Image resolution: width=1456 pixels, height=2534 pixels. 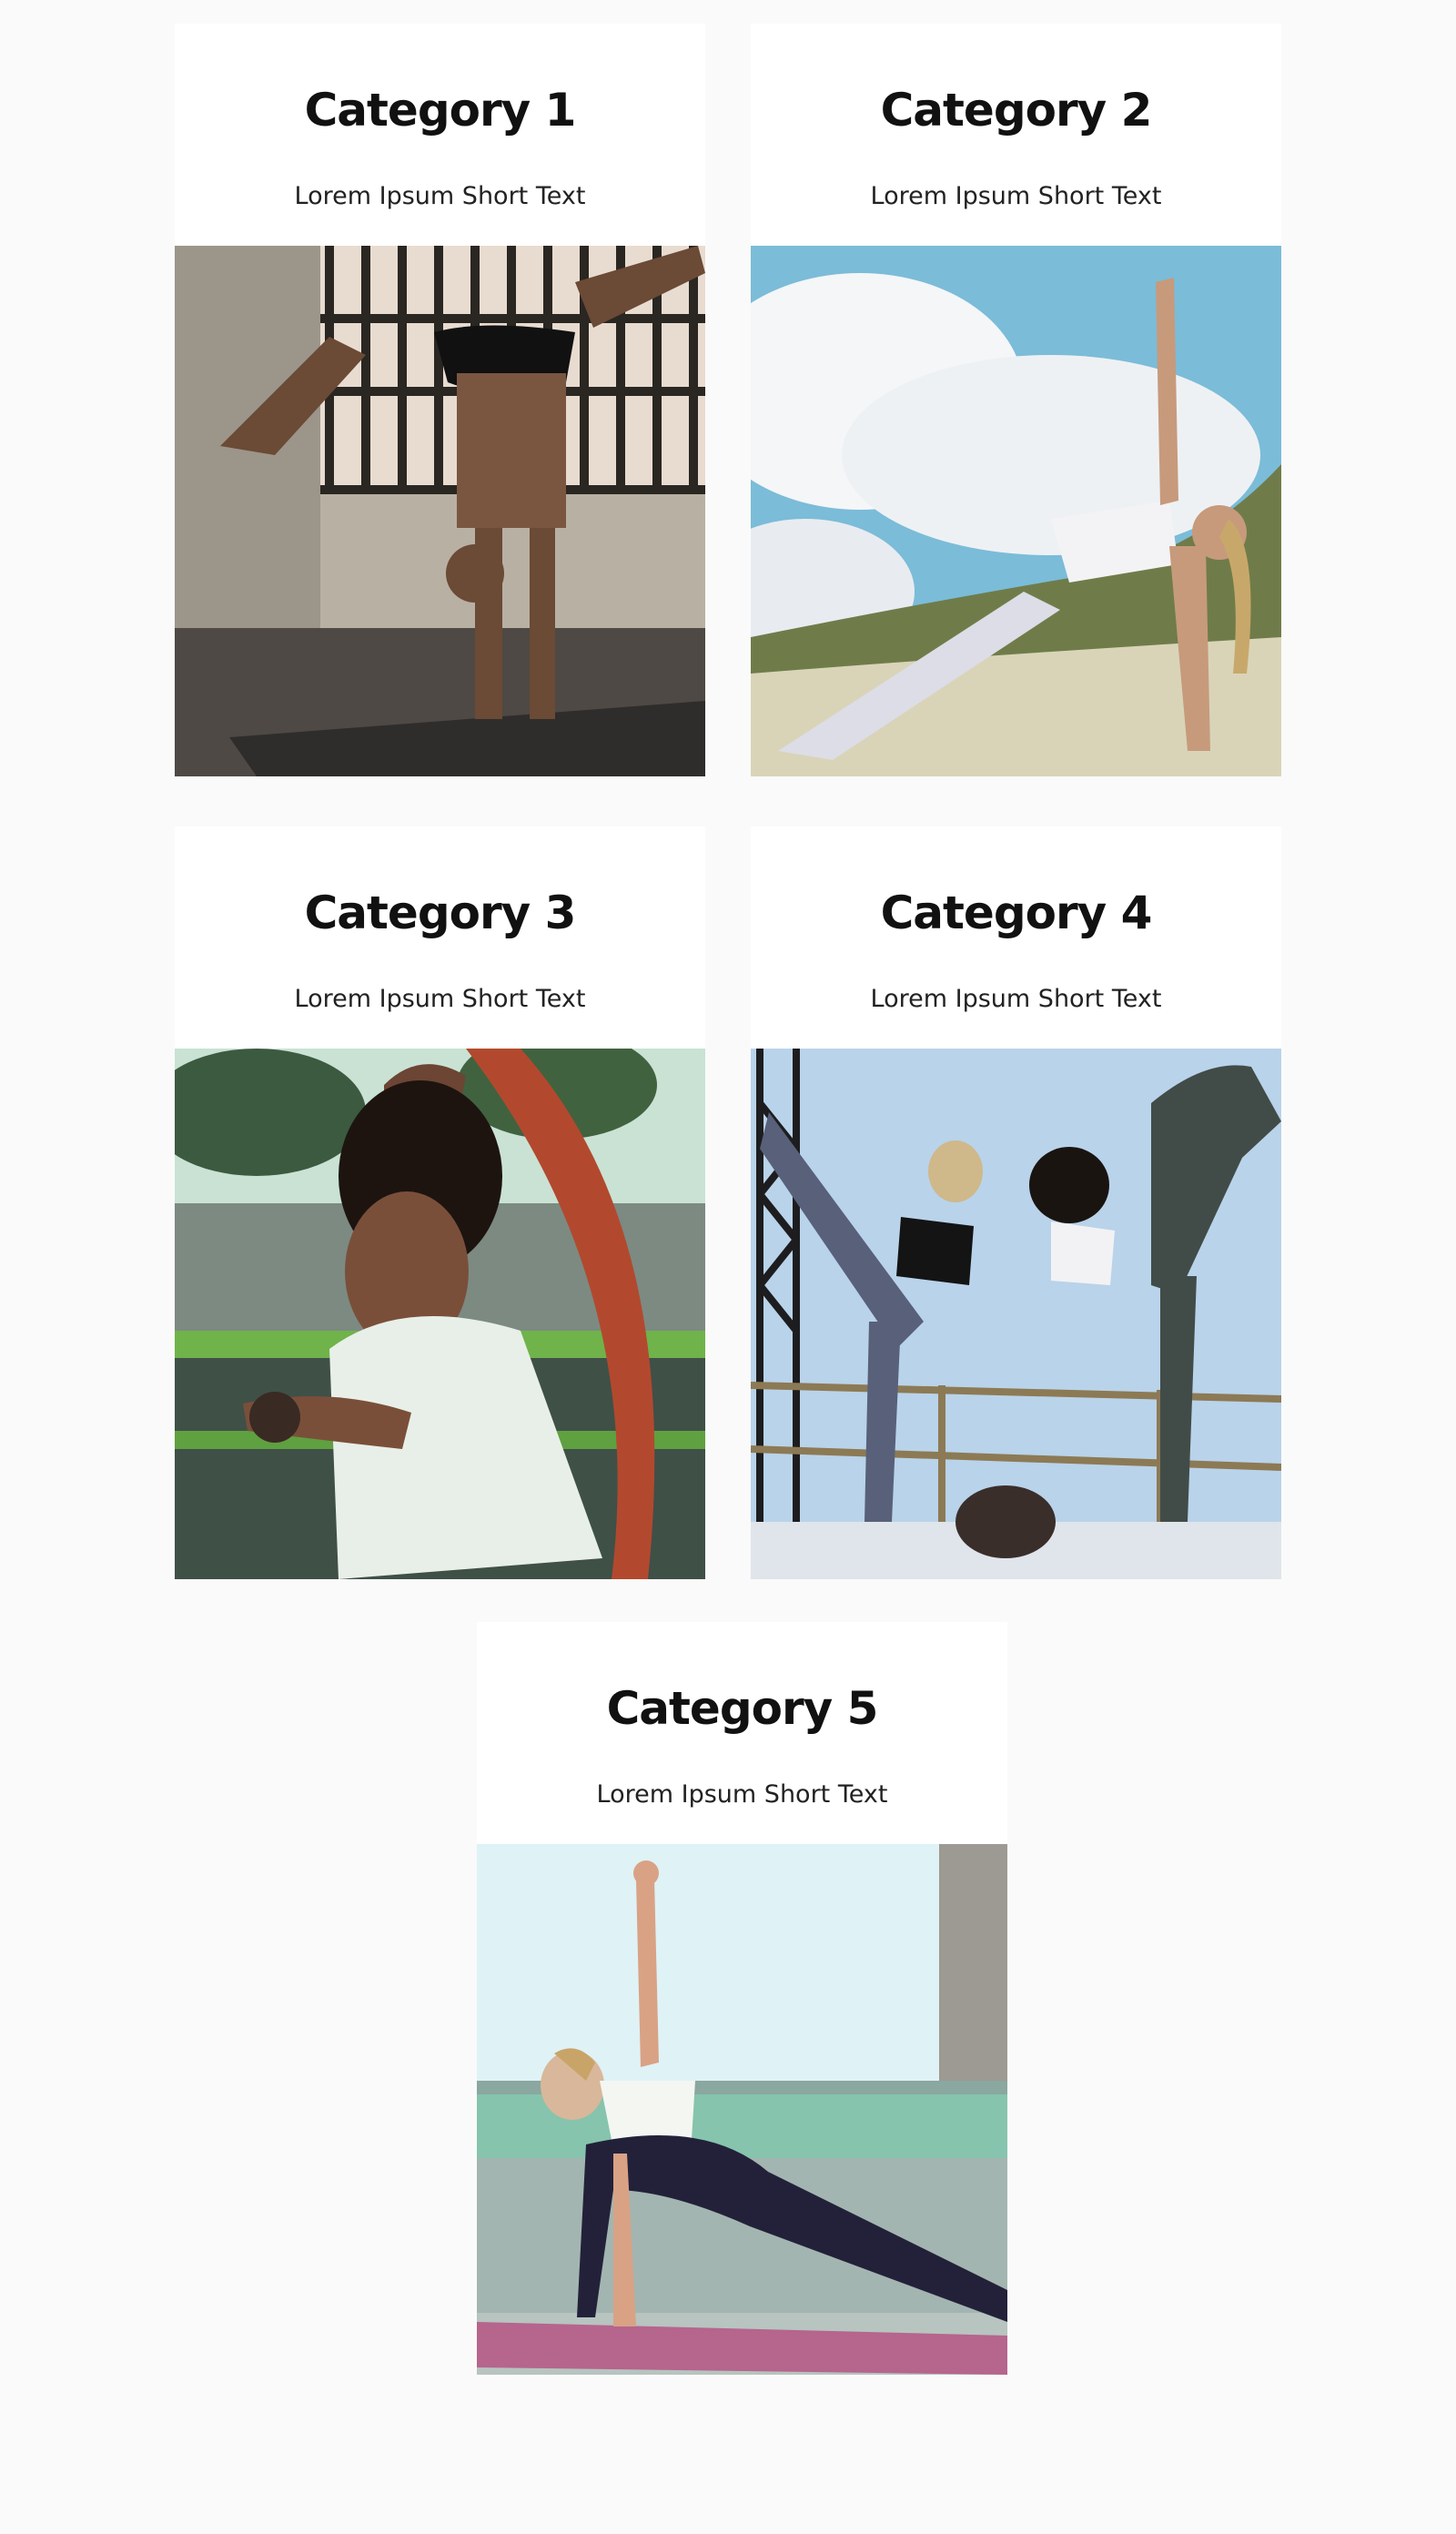 I want to click on category-image-handstand, so click(x=440, y=511).